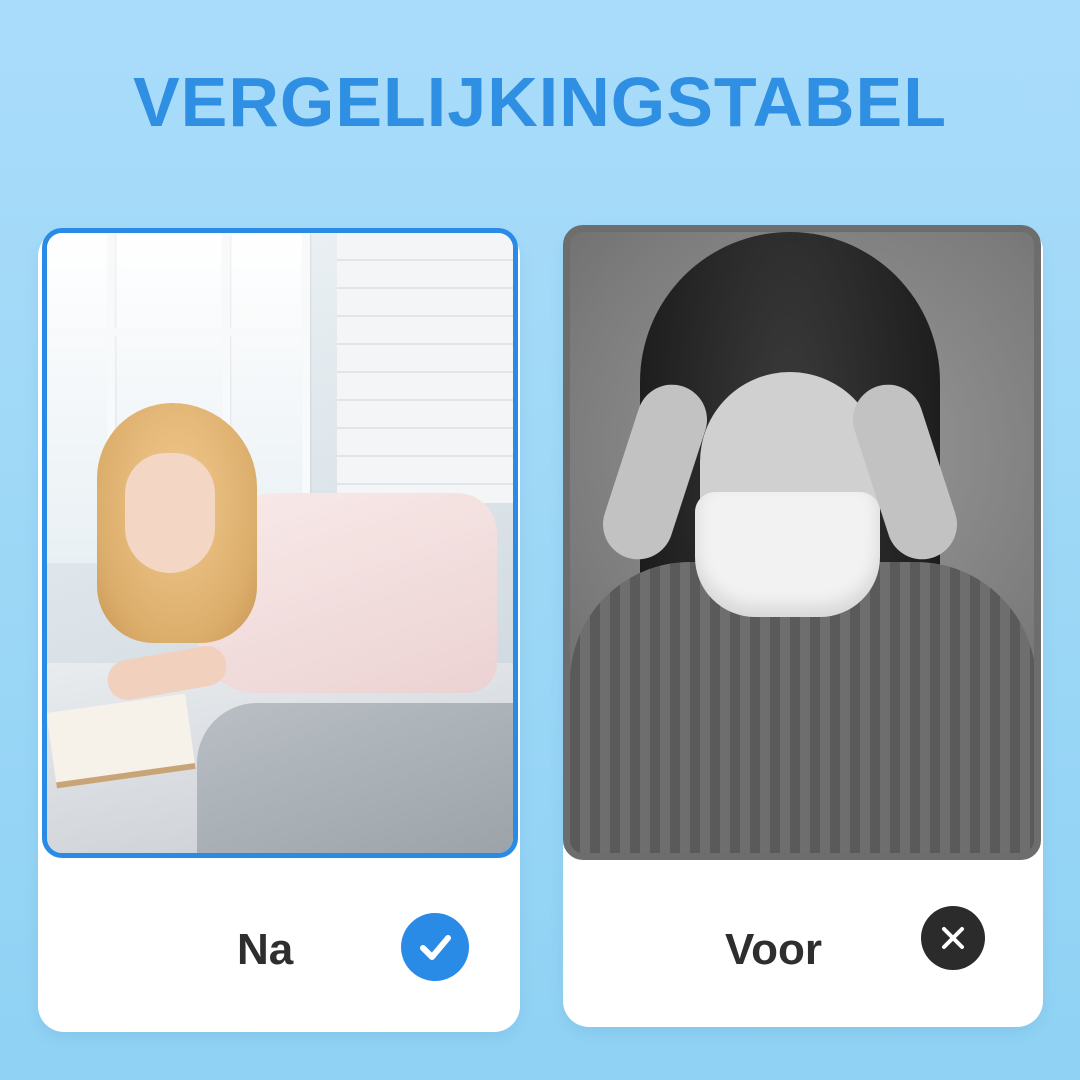  Describe the element at coordinates (265, 949) in the screenshot. I see `label-na: Na` at that location.